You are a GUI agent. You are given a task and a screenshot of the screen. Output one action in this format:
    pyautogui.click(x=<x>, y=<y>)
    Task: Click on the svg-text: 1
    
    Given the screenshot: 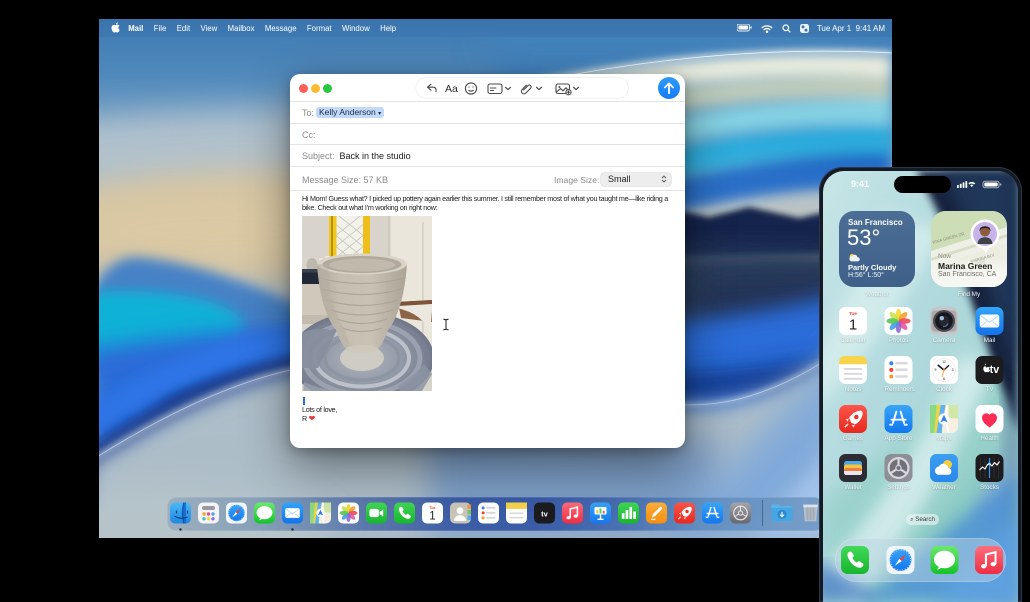 What is the action you would take?
    pyautogui.click(x=432, y=517)
    